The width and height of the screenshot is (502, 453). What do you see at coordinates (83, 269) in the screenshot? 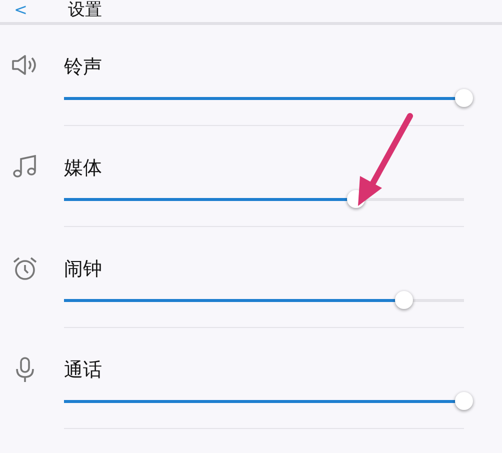
I see `channel-label: 闹钟` at bounding box center [83, 269].